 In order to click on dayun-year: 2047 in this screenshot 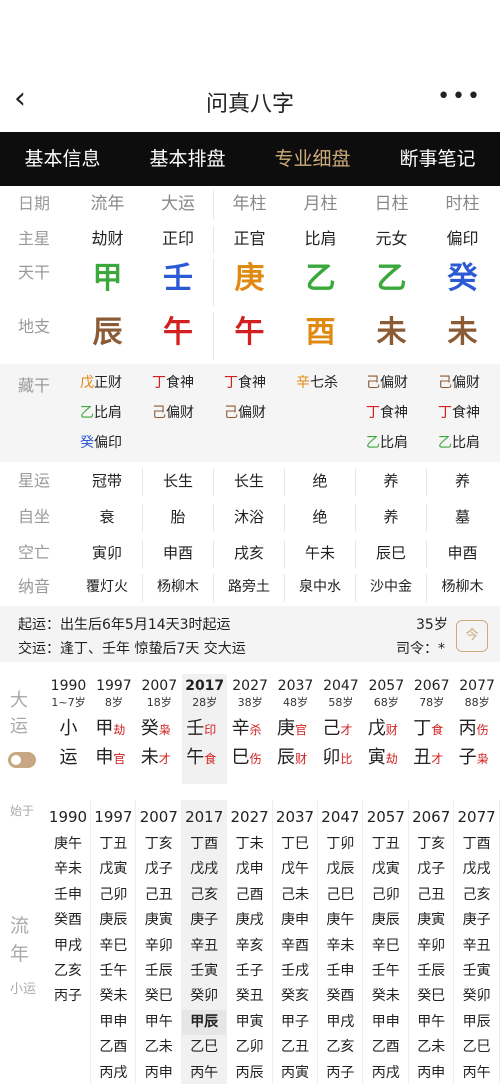, I will do `click(341, 686)`.